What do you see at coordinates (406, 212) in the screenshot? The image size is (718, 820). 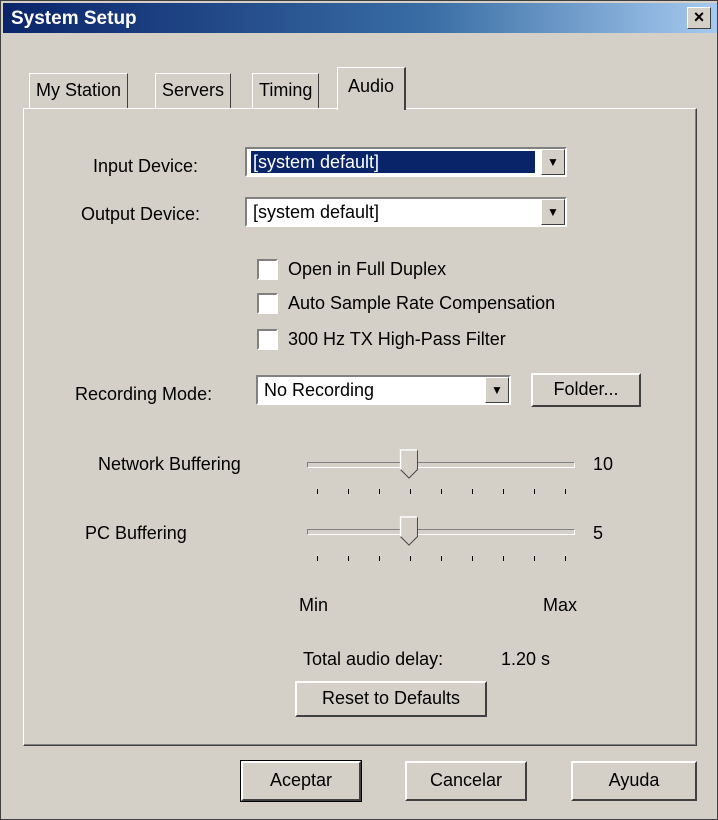 I see `output-device-select: [system default] ▼` at bounding box center [406, 212].